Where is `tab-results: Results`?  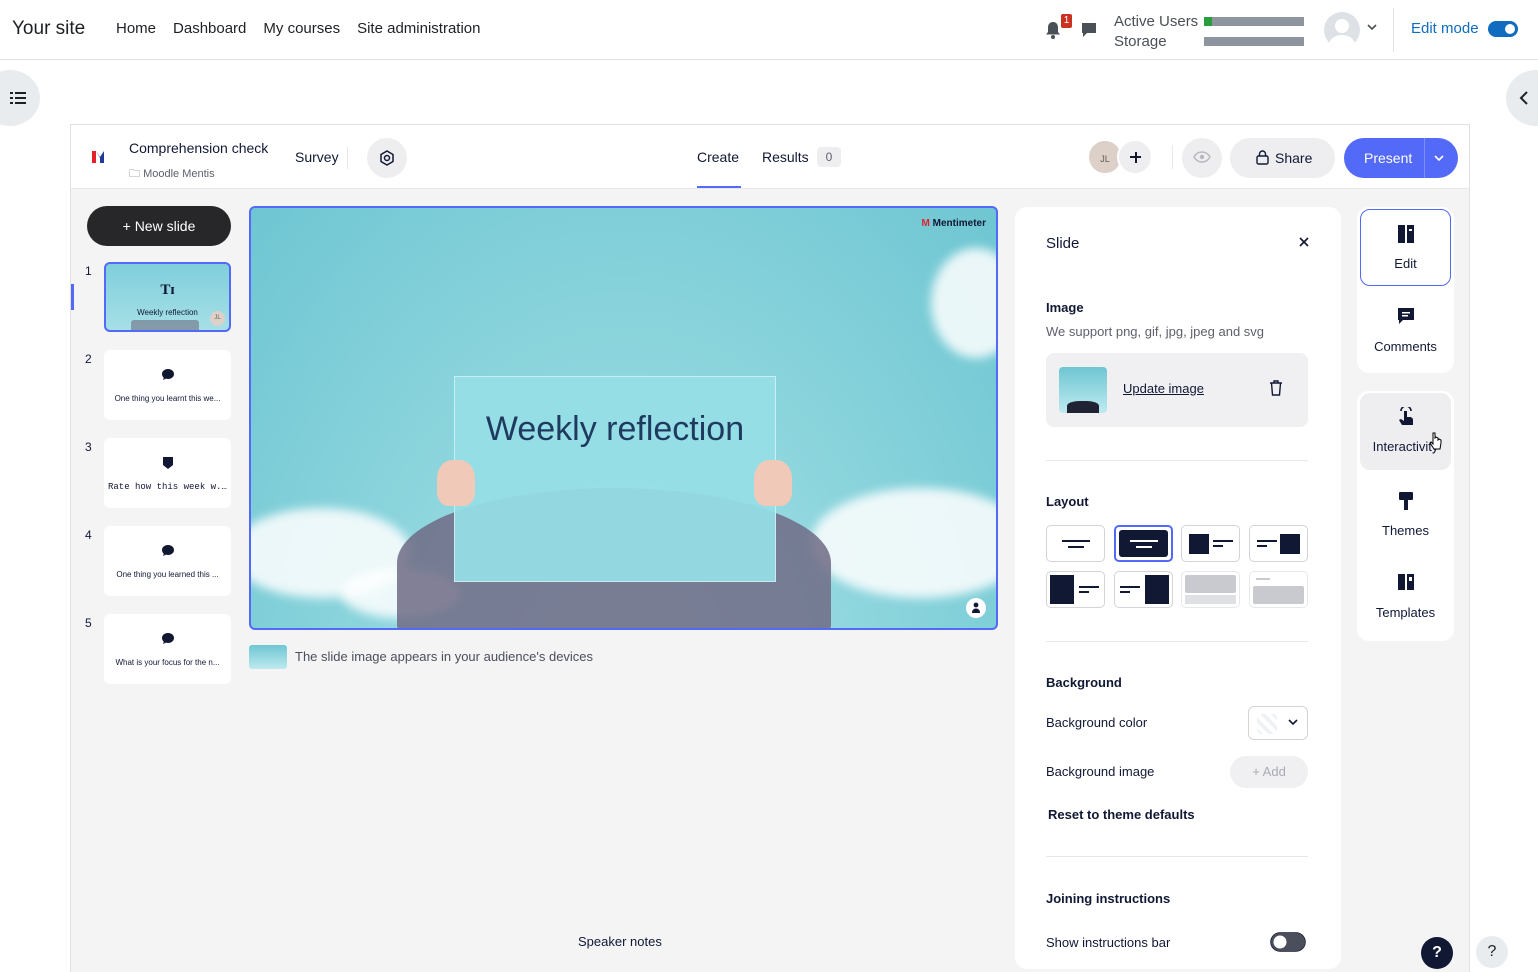 tab-results: Results is located at coordinates (785, 157).